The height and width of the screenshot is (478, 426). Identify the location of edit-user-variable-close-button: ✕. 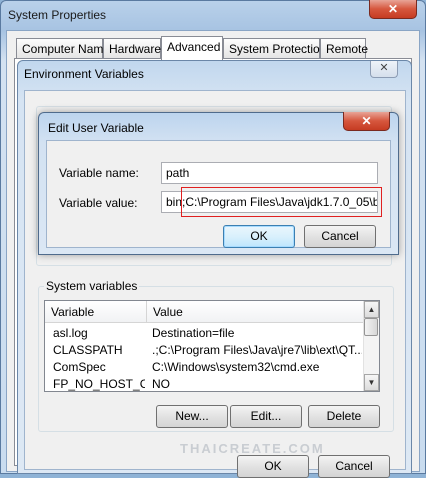
(366, 121).